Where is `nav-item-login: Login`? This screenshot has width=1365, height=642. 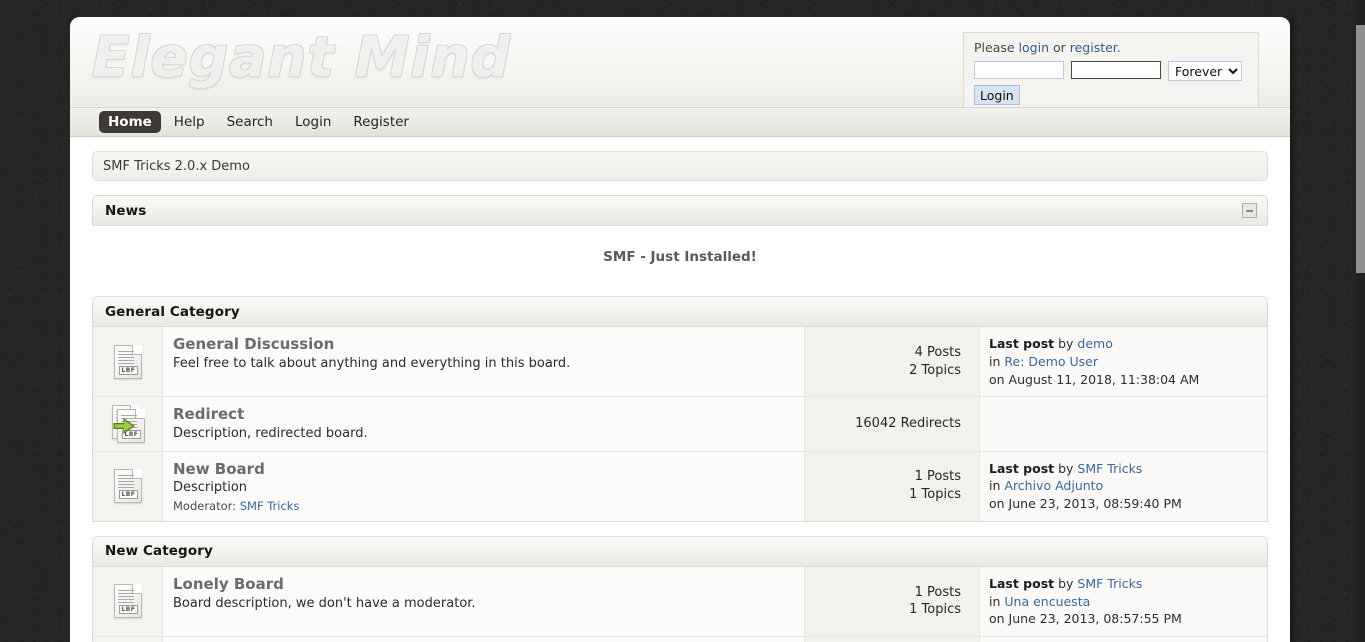
nav-item-login: Login is located at coordinates (313, 122).